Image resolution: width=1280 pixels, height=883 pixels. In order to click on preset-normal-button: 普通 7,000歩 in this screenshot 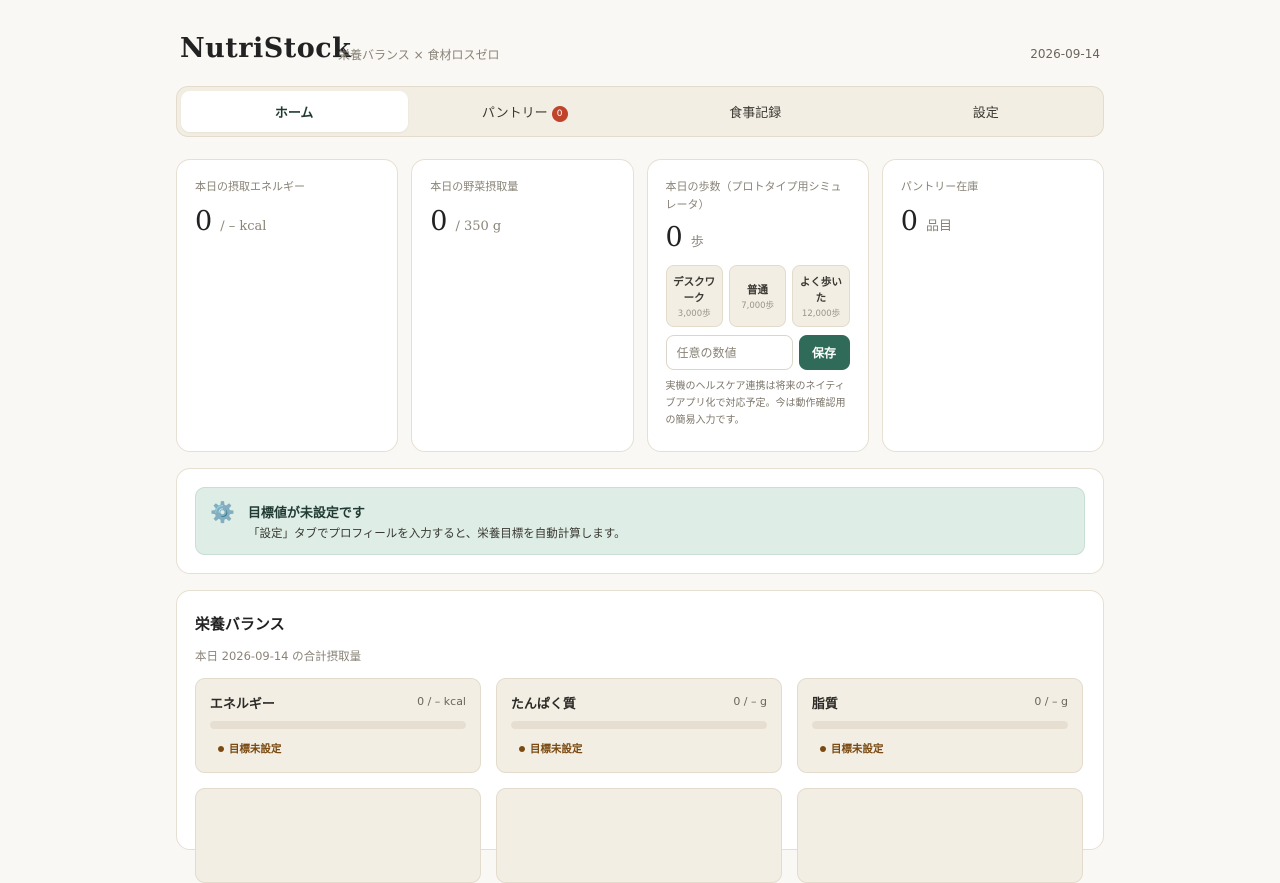, I will do `click(757, 296)`.